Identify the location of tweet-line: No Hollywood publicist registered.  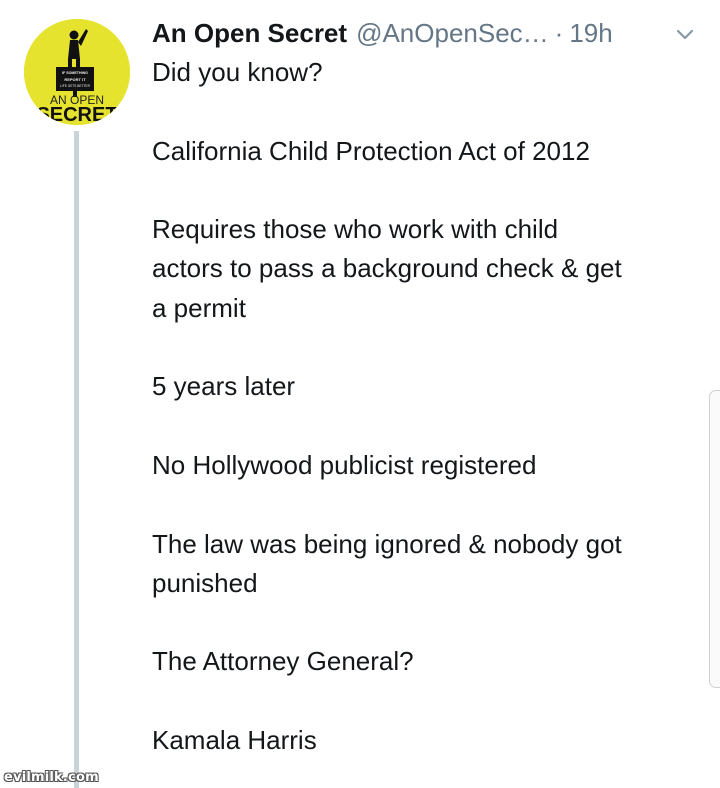
(344, 464).